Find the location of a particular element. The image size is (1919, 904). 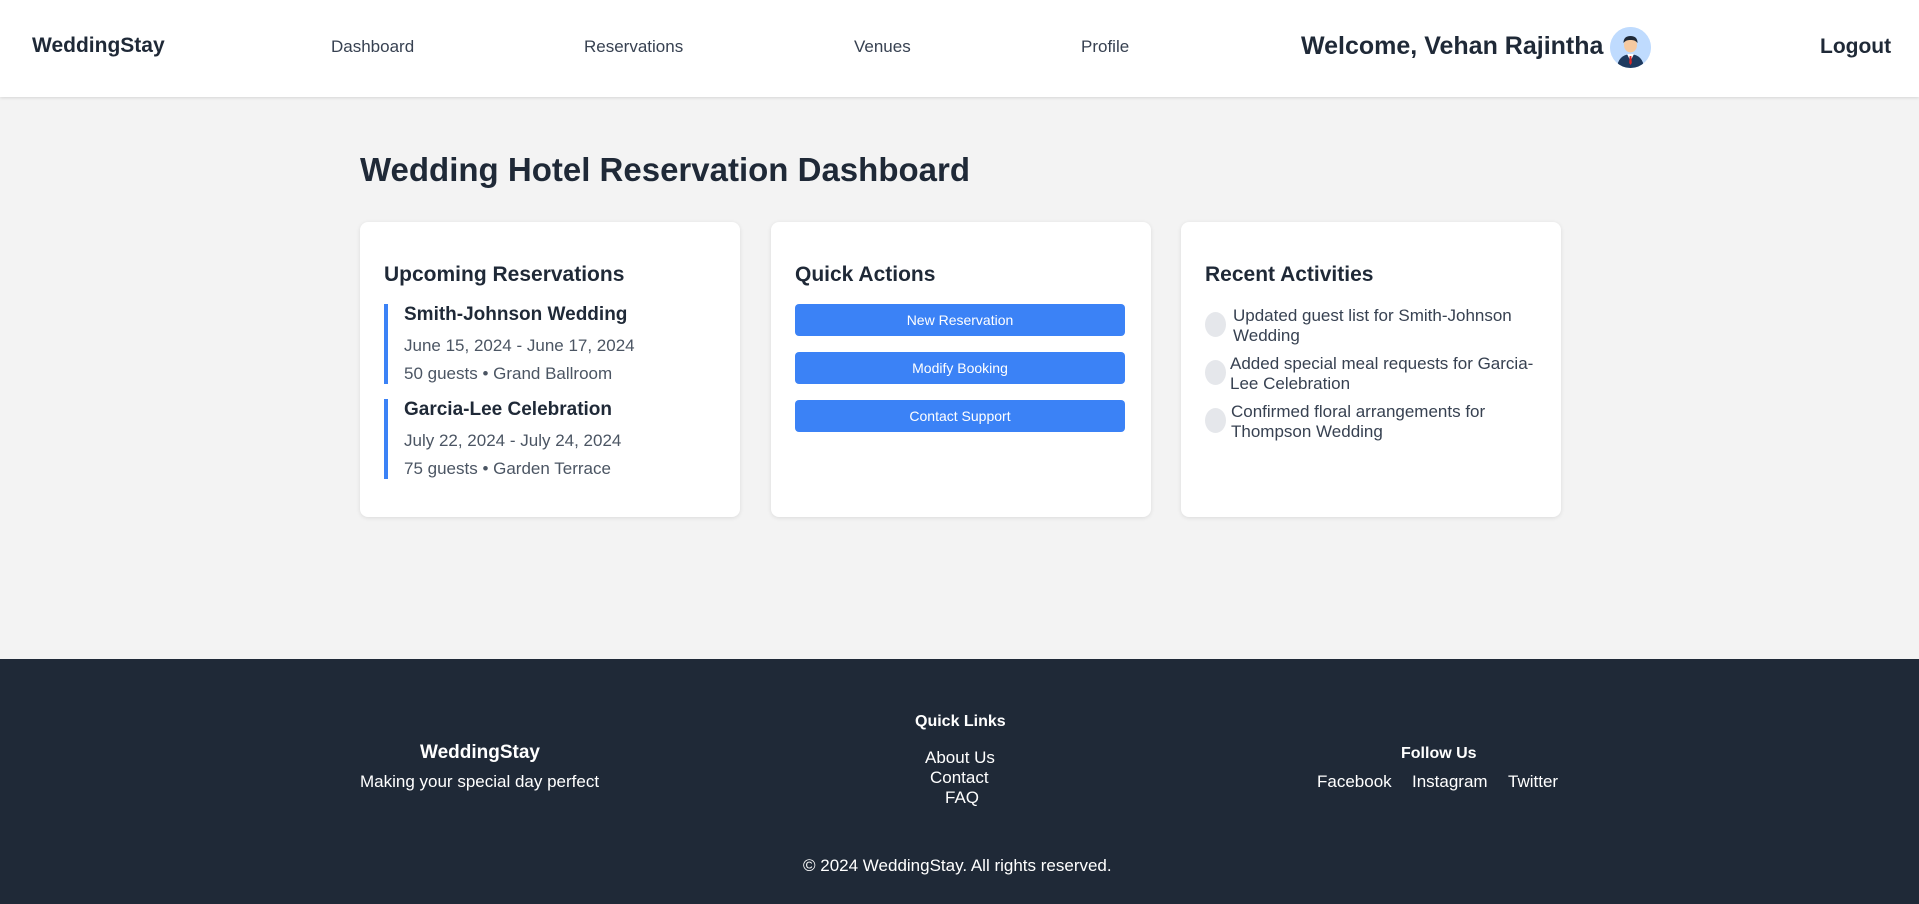

footer-link-contact: Contact is located at coordinates (959, 778).